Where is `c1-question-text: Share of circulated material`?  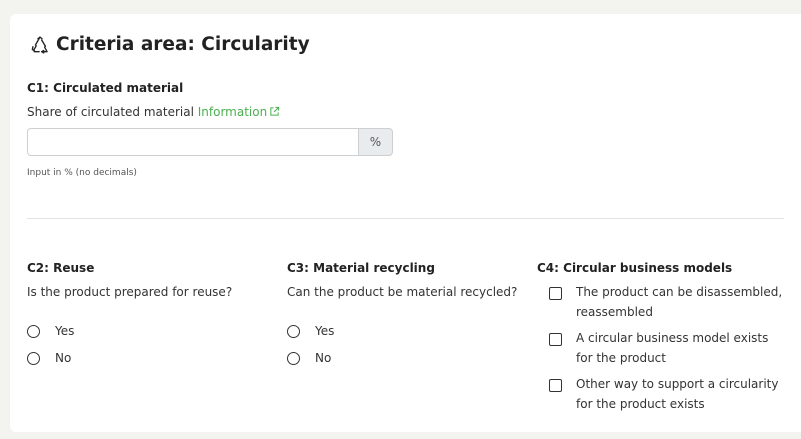
c1-question-text: Share of circulated material is located at coordinates (110, 112).